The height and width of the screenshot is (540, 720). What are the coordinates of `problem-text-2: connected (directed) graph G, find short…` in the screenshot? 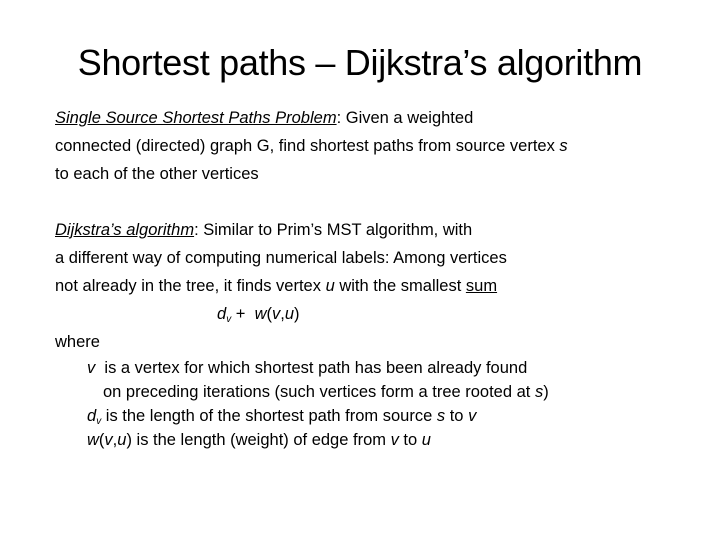 It's located at (307, 146).